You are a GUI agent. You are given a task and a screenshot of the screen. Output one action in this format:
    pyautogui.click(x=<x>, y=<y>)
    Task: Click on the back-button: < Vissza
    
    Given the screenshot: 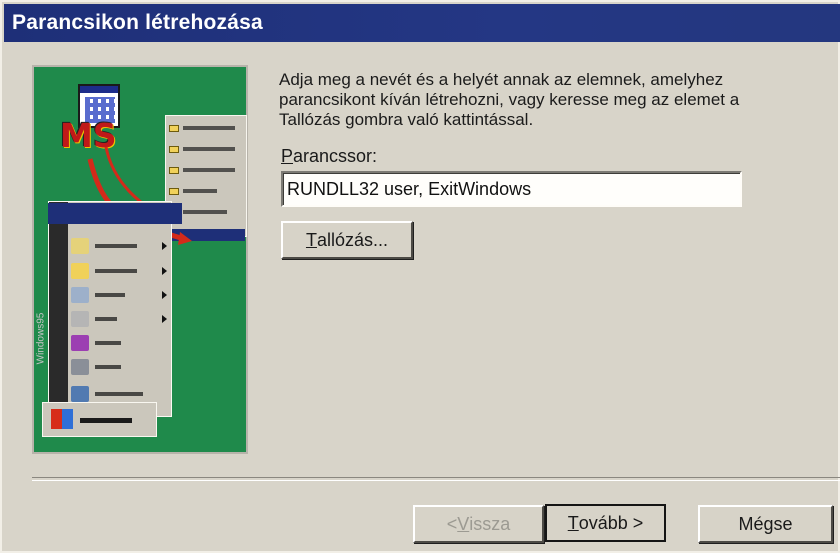 What is the action you would take?
    pyautogui.click(x=478, y=524)
    